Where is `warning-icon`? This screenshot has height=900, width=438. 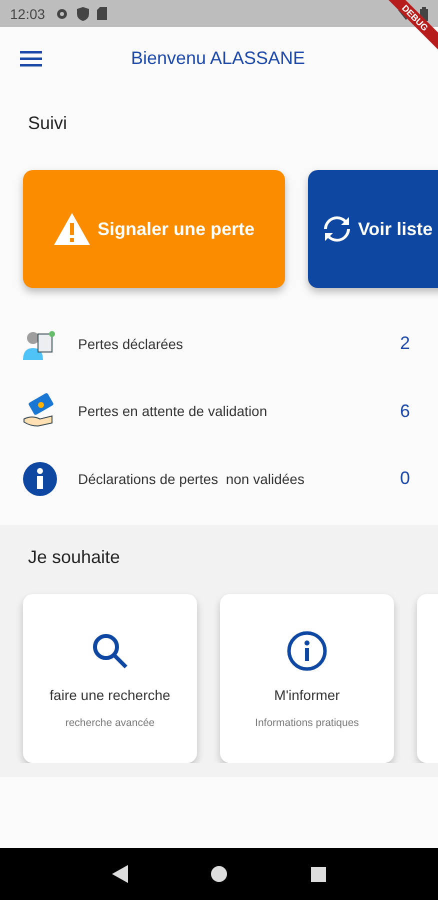 warning-icon is located at coordinates (72, 229).